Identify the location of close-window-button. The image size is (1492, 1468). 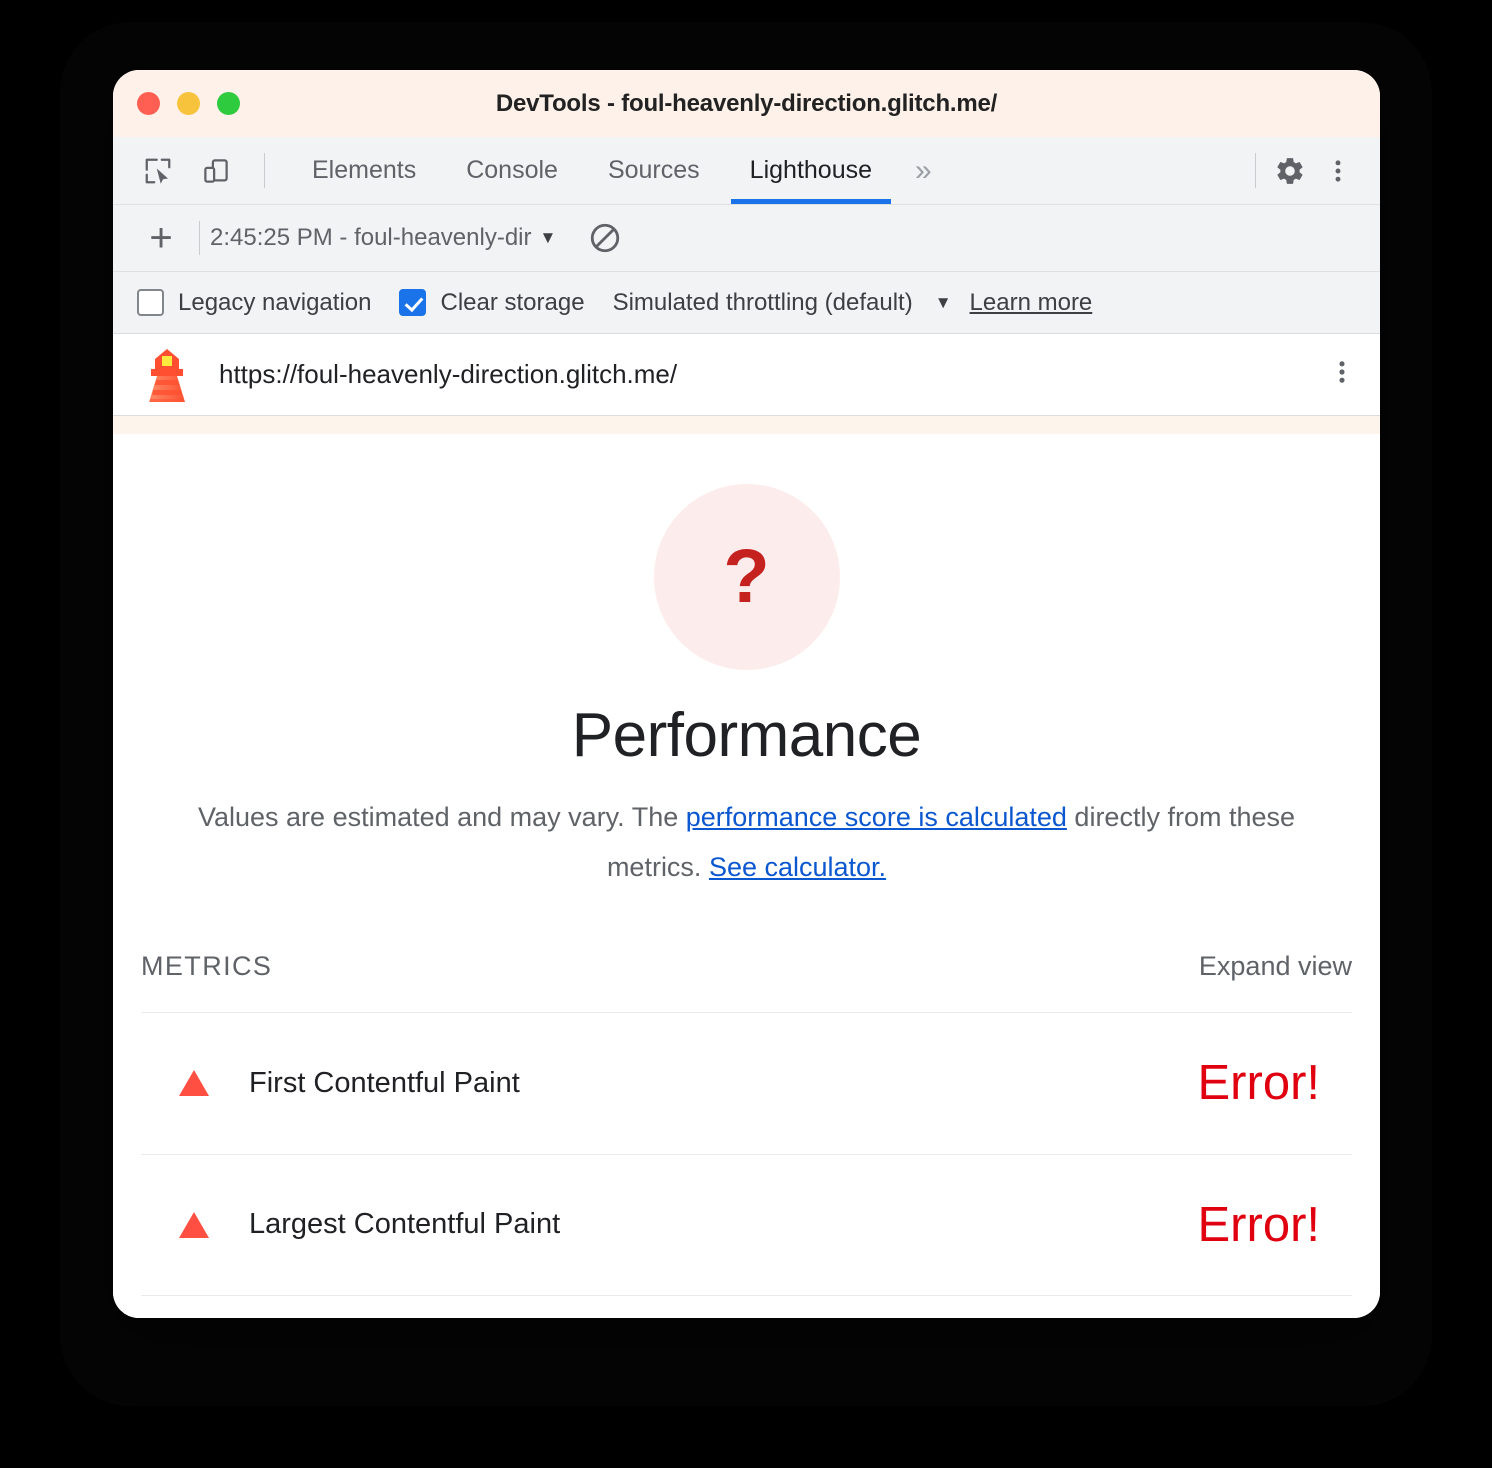
(148, 103).